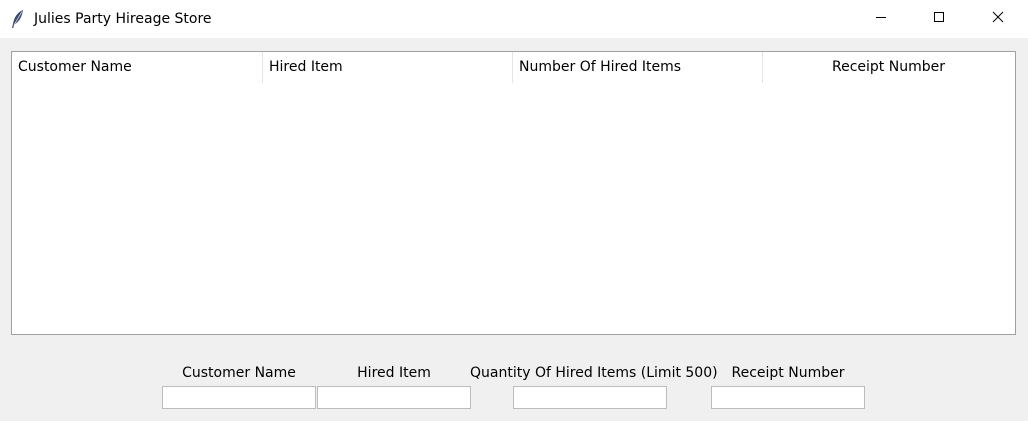  I want to click on maximize-button, so click(939, 19).